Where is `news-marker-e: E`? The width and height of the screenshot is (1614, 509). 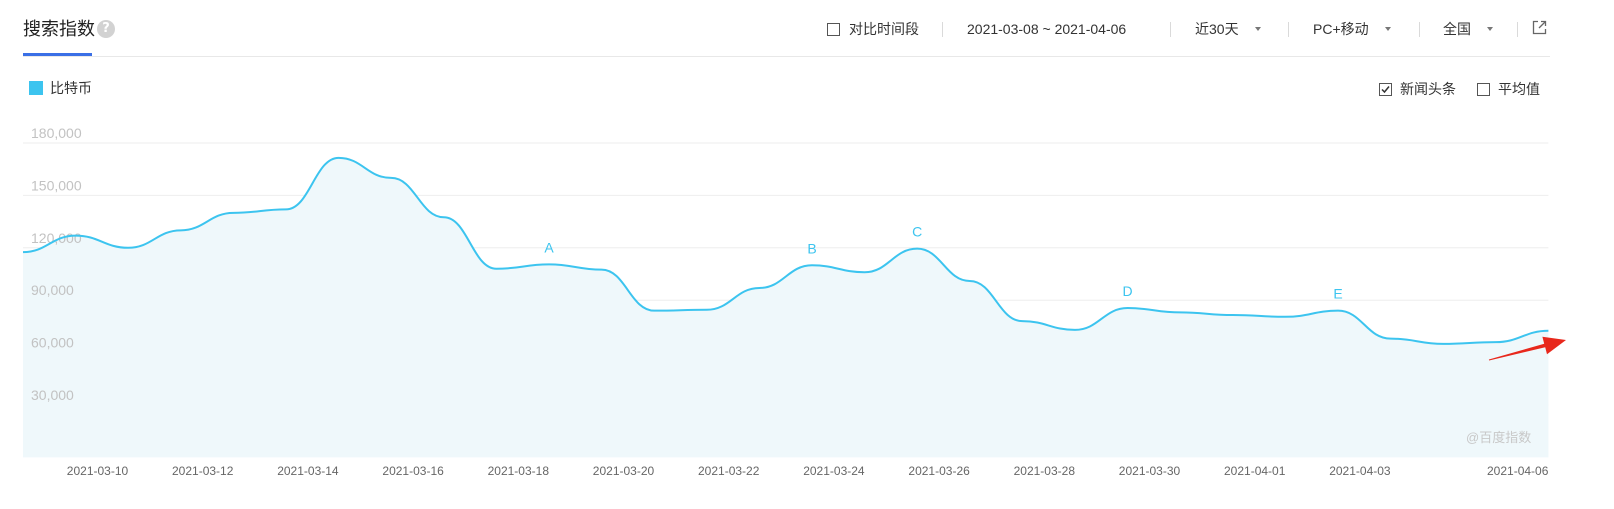
news-marker-e: E is located at coordinates (1337, 294).